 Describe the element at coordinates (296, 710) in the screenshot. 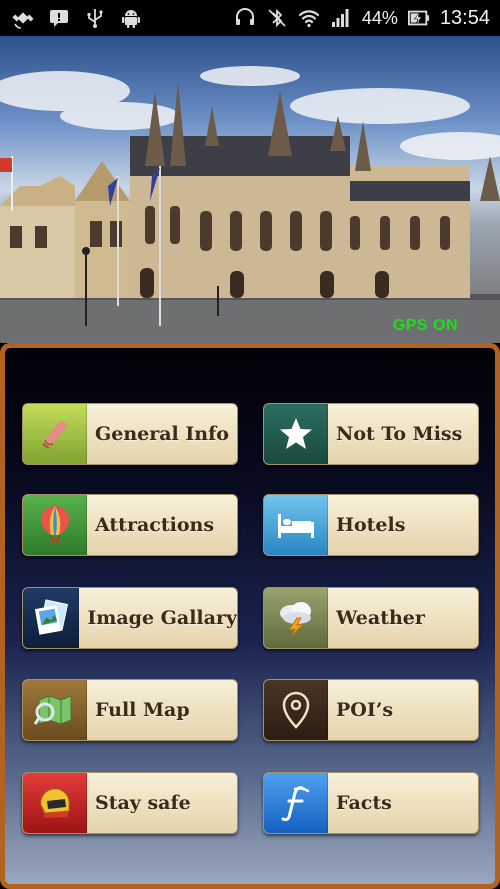

I see `location-pin-icon` at that location.